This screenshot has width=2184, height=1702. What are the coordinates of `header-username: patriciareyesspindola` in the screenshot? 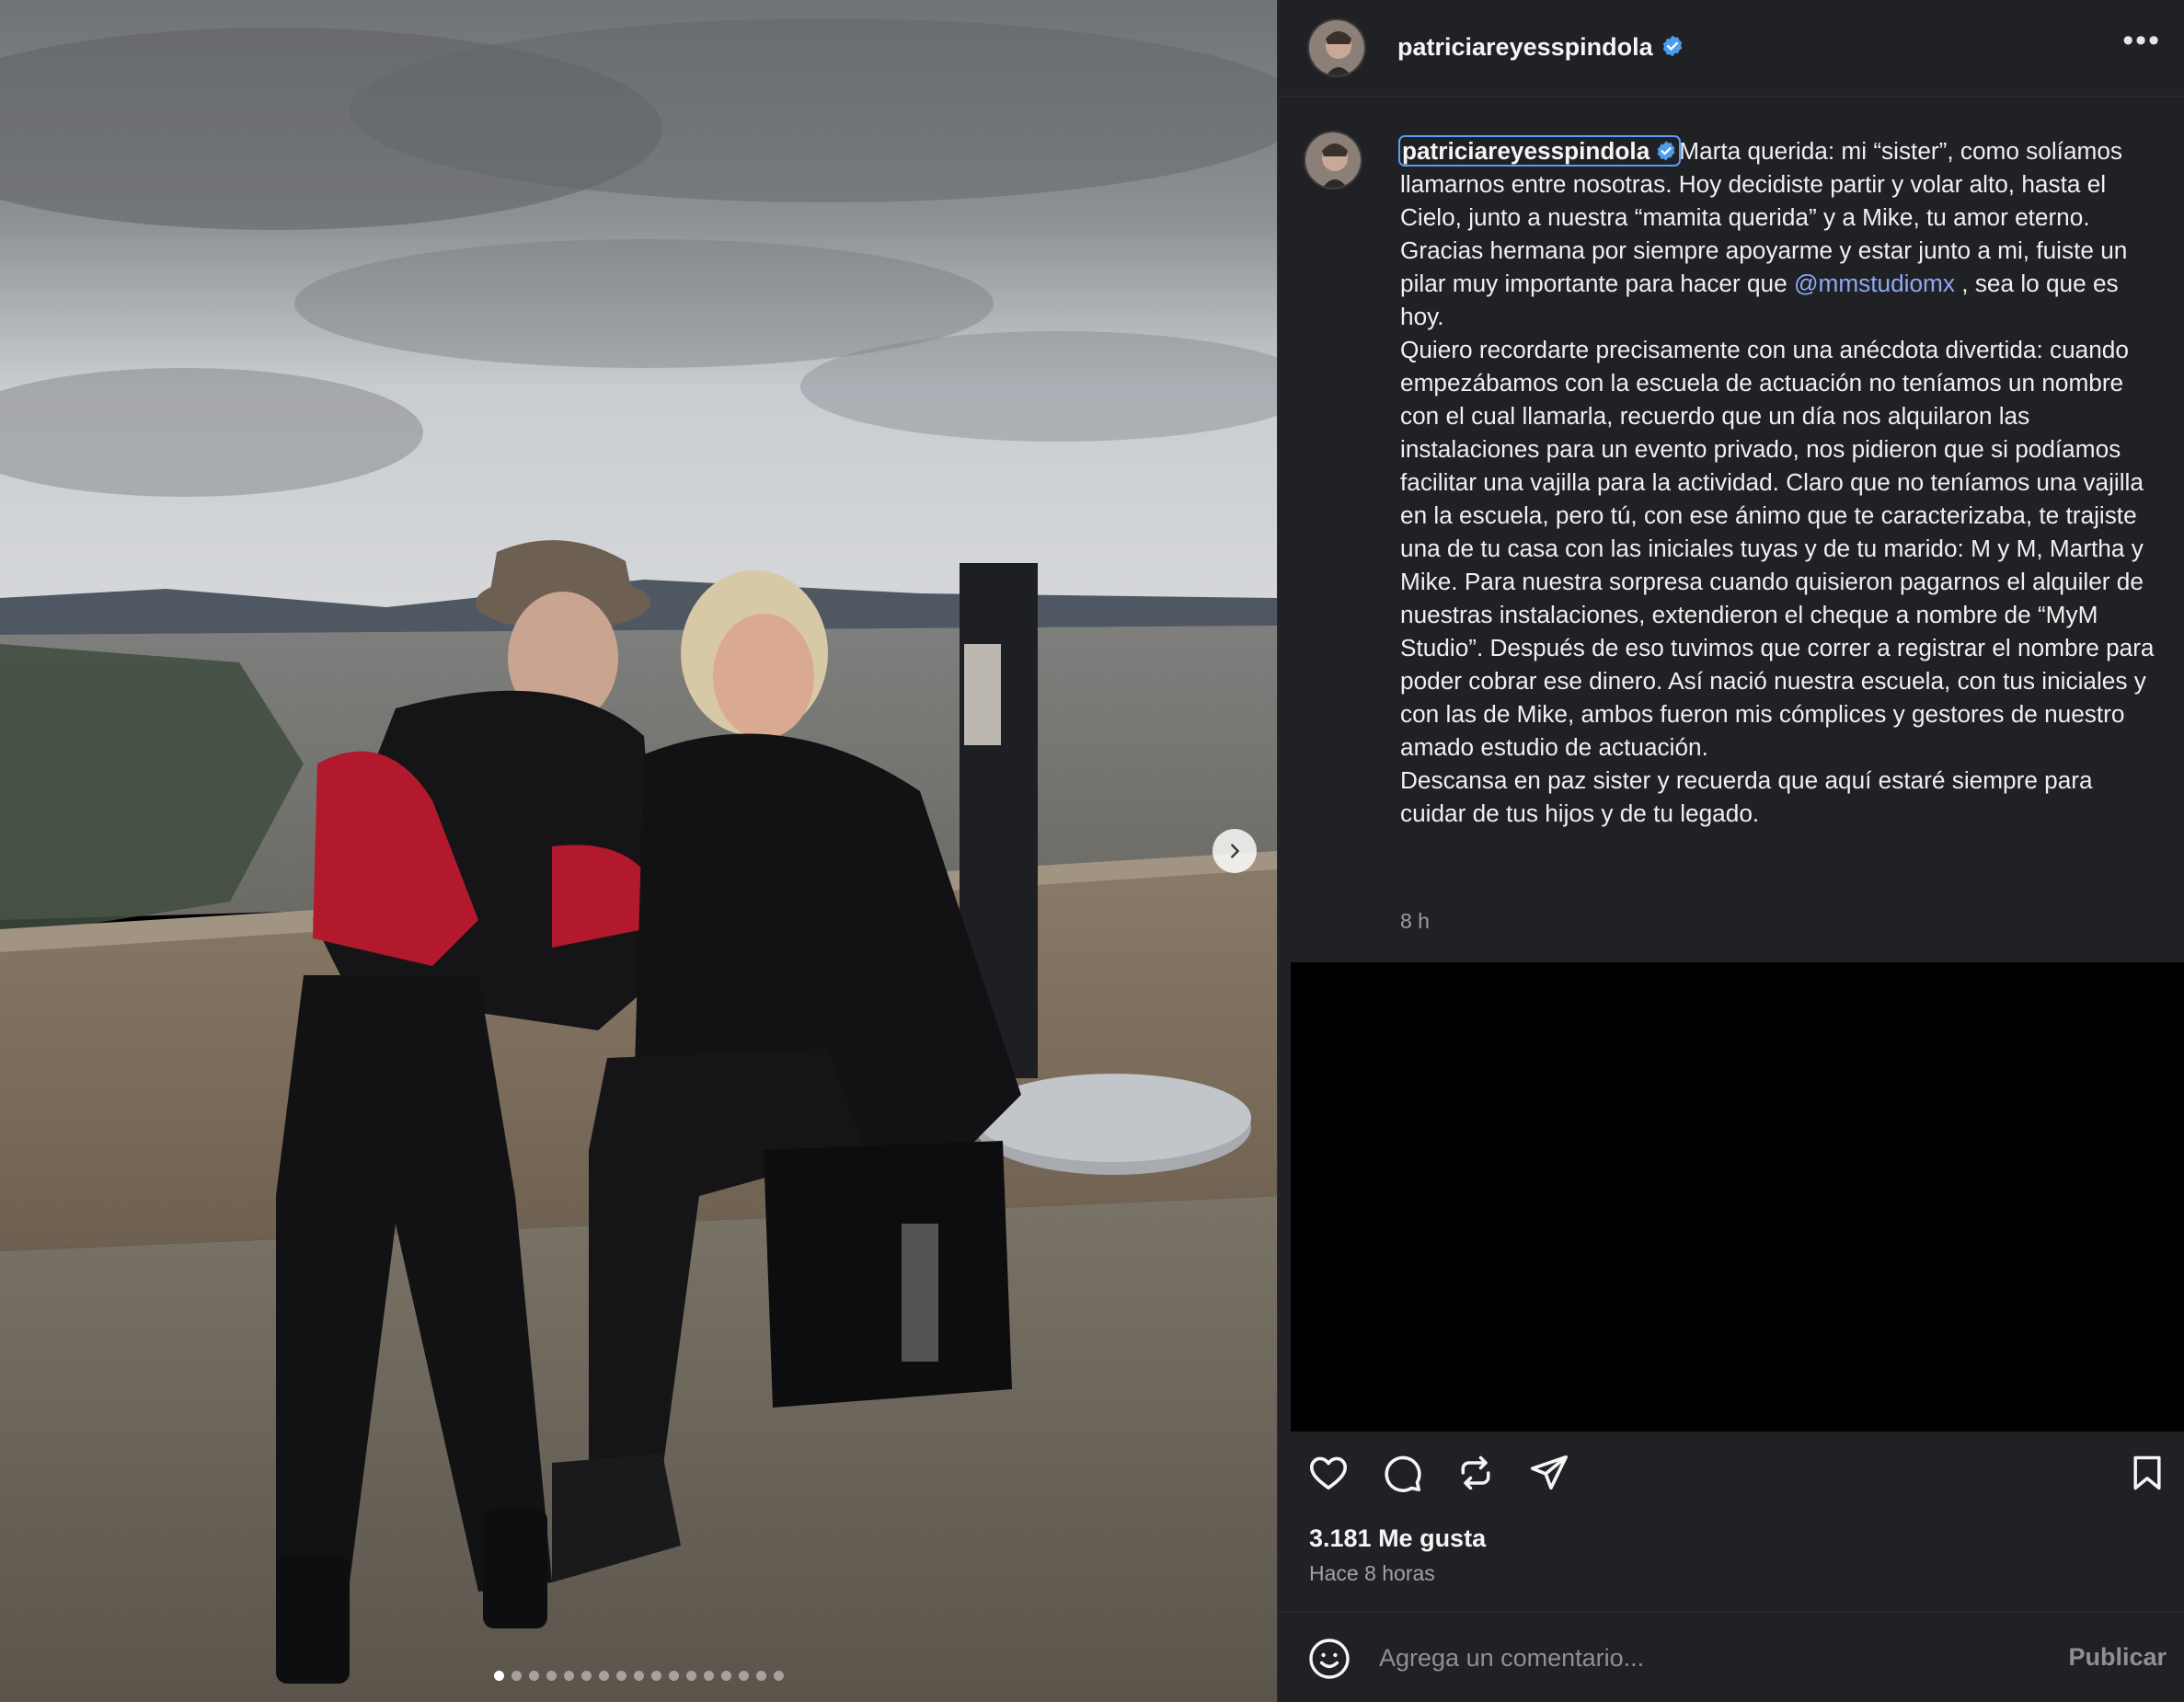 It's located at (1540, 47).